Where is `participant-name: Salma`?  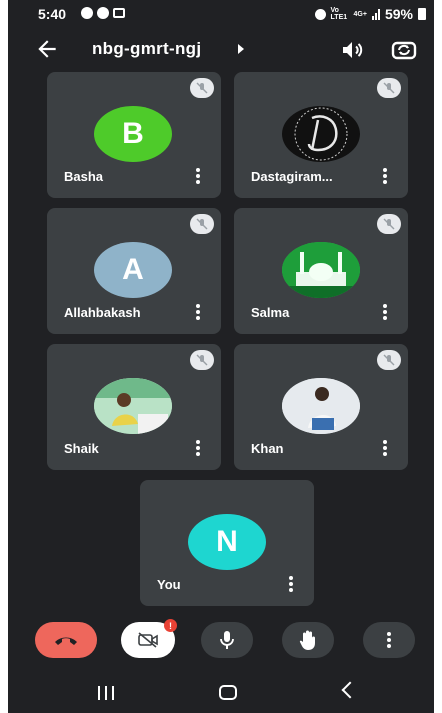 participant-name: Salma is located at coordinates (270, 312).